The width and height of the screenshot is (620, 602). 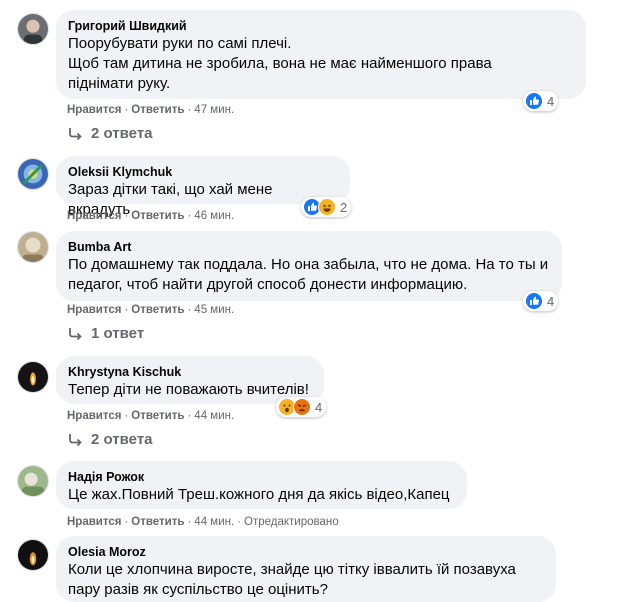 I want to click on edited-label: Отредактировано, so click(x=291, y=522).